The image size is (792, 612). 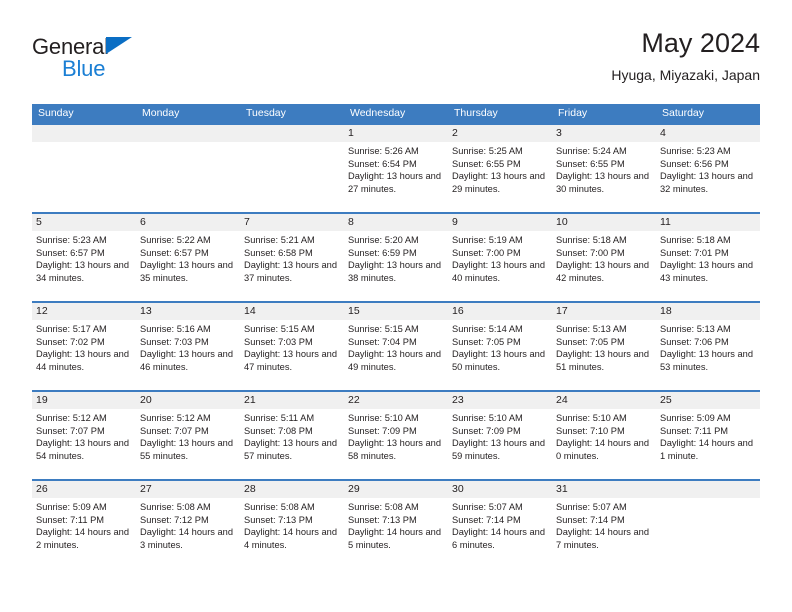 I want to click on sunset-text: Sunset: 7:10 PM, so click(x=590, y=430).